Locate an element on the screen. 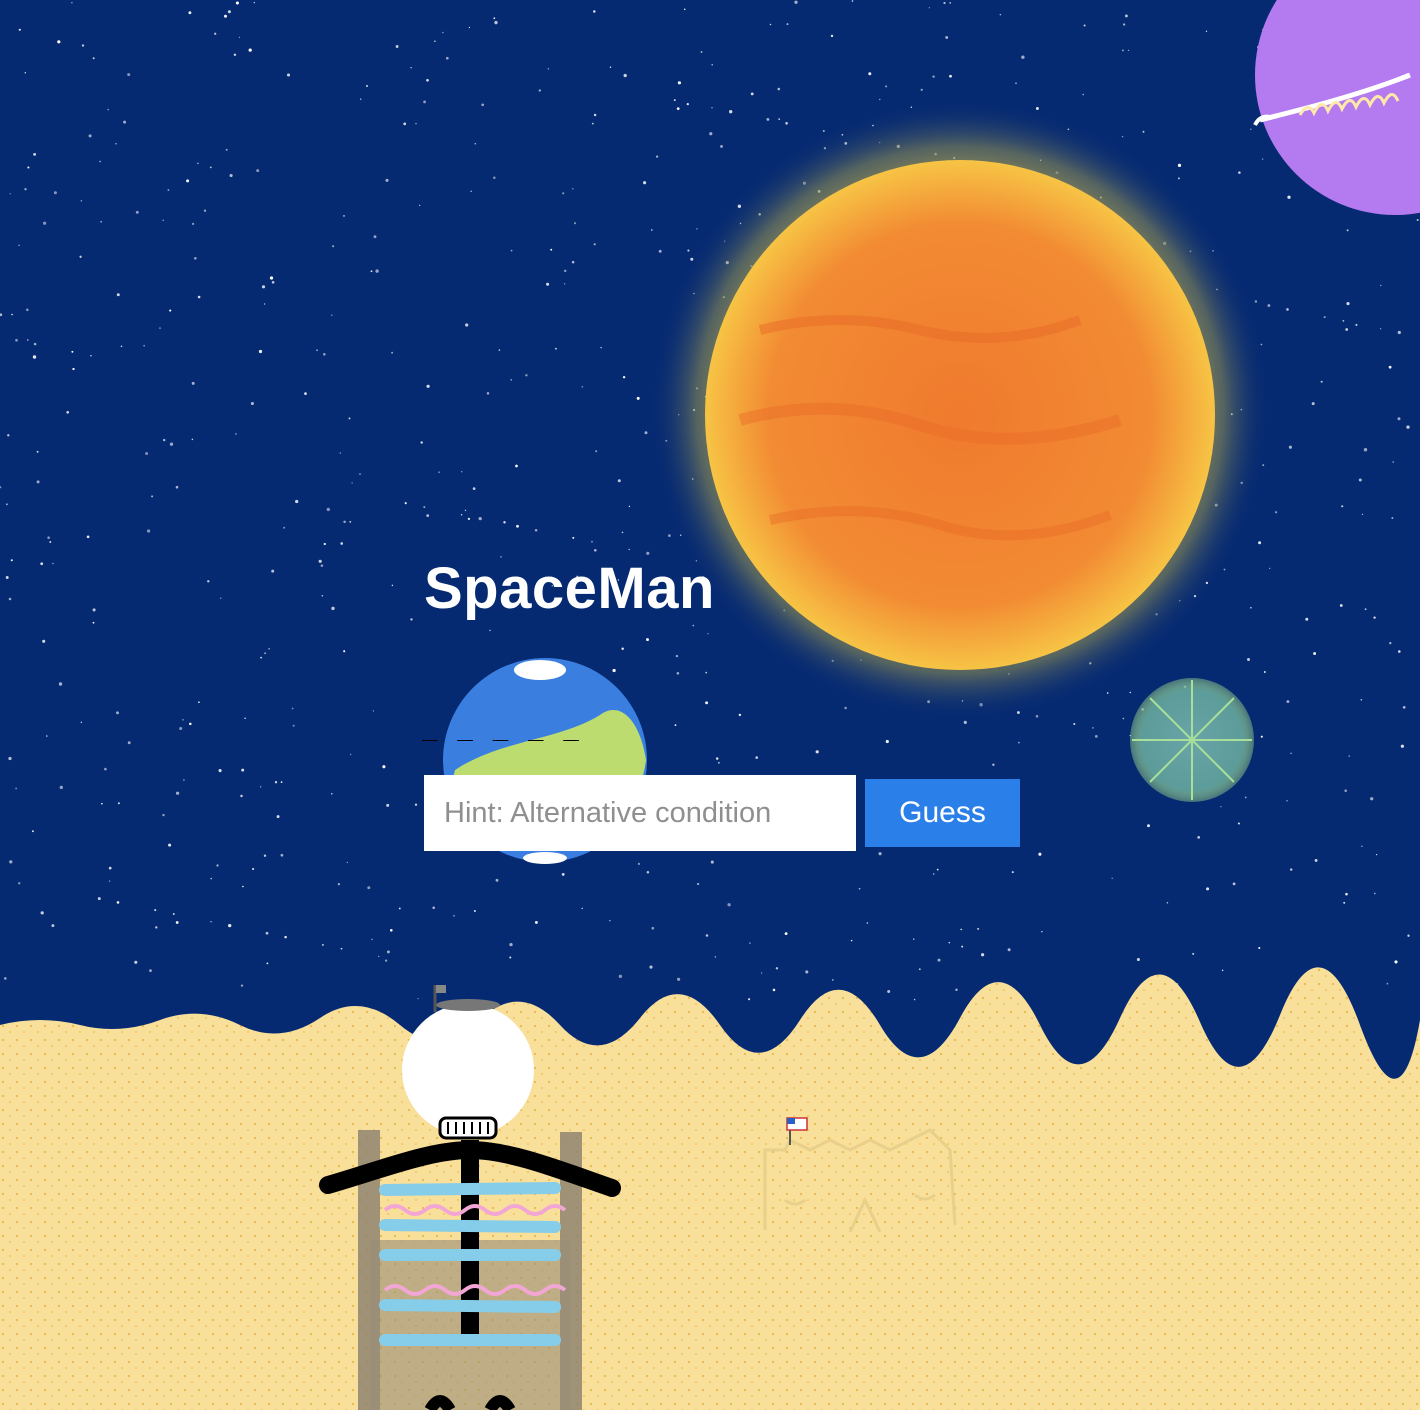  guess-button: Guess is located at coordinates (942, 813).